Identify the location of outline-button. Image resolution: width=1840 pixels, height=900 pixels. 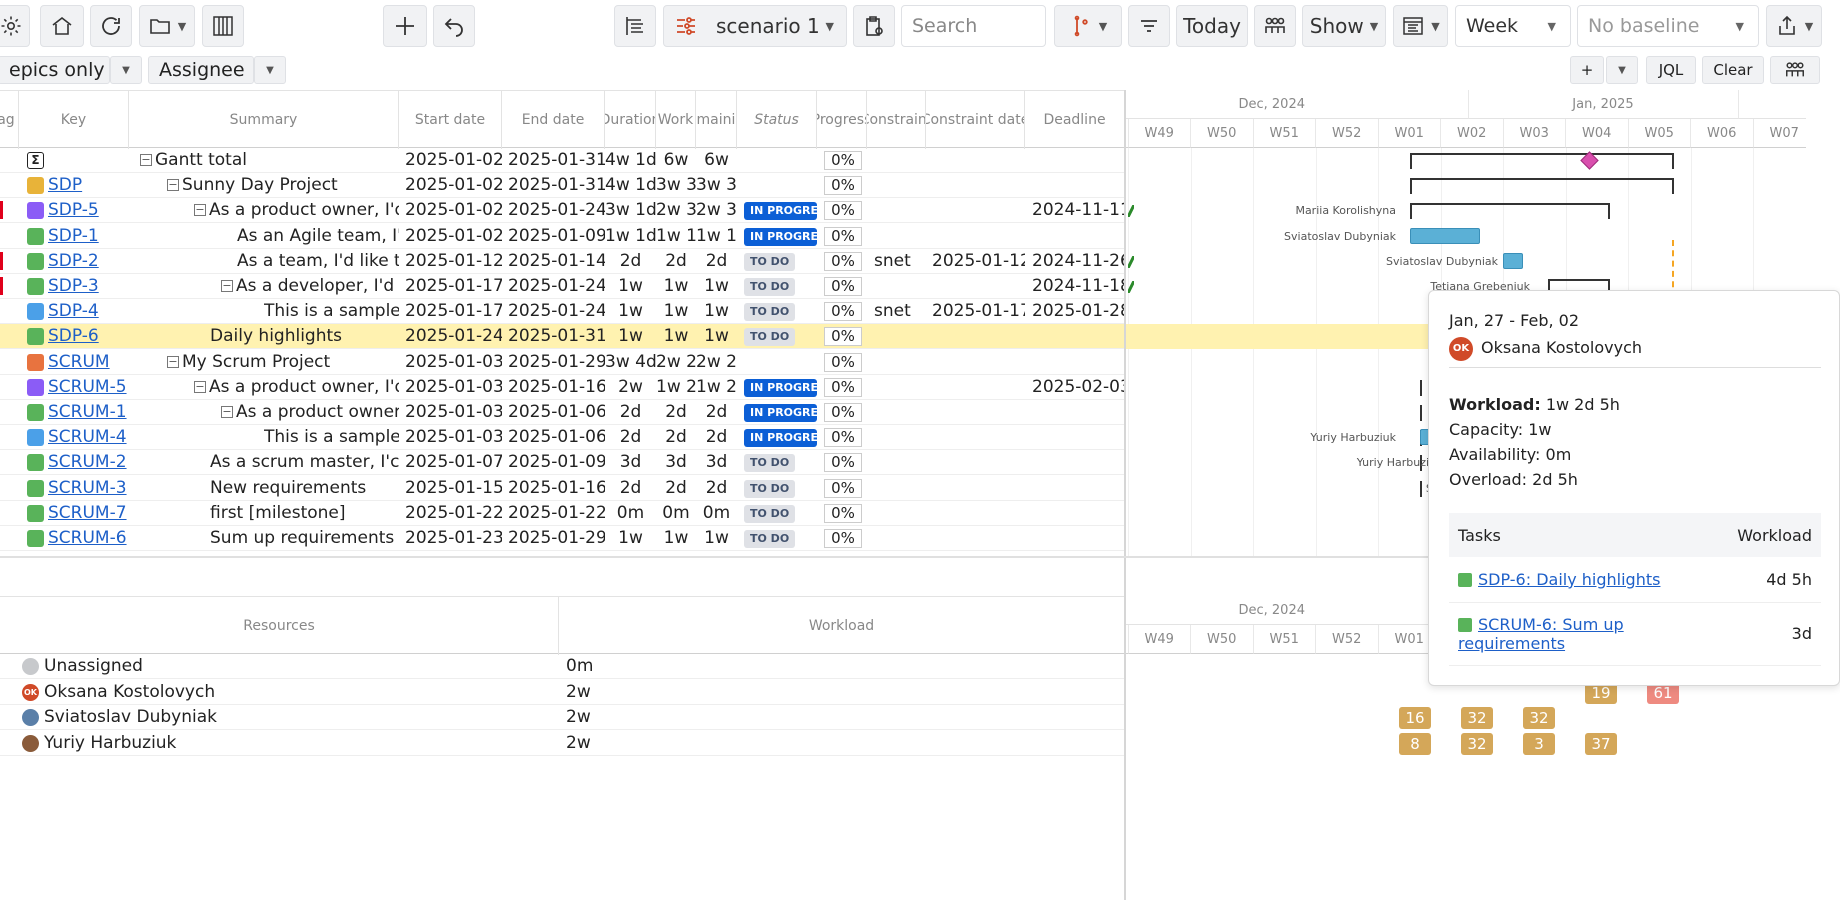
(635, 26).